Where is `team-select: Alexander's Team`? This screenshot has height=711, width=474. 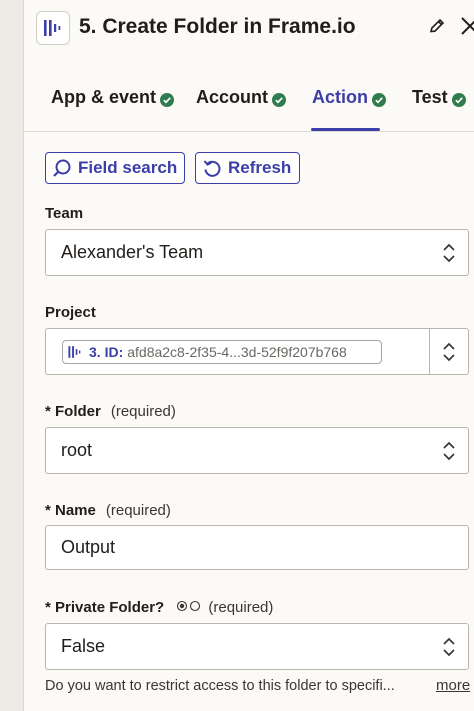
team-select: Alexander's Team is located at coordinates (257, 252).